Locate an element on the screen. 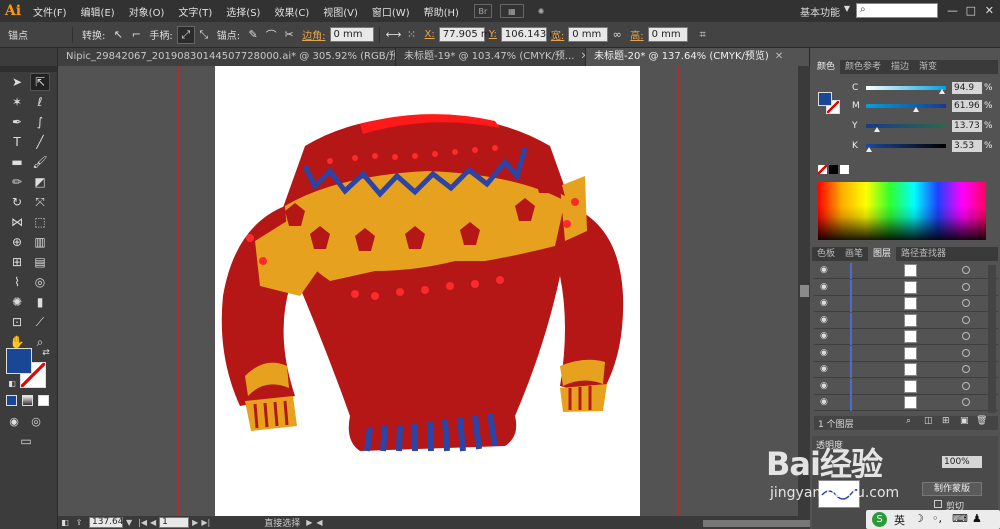 This screenshot has width=1000, height=529. height-label: 高: is located at coordinates (636, 34).